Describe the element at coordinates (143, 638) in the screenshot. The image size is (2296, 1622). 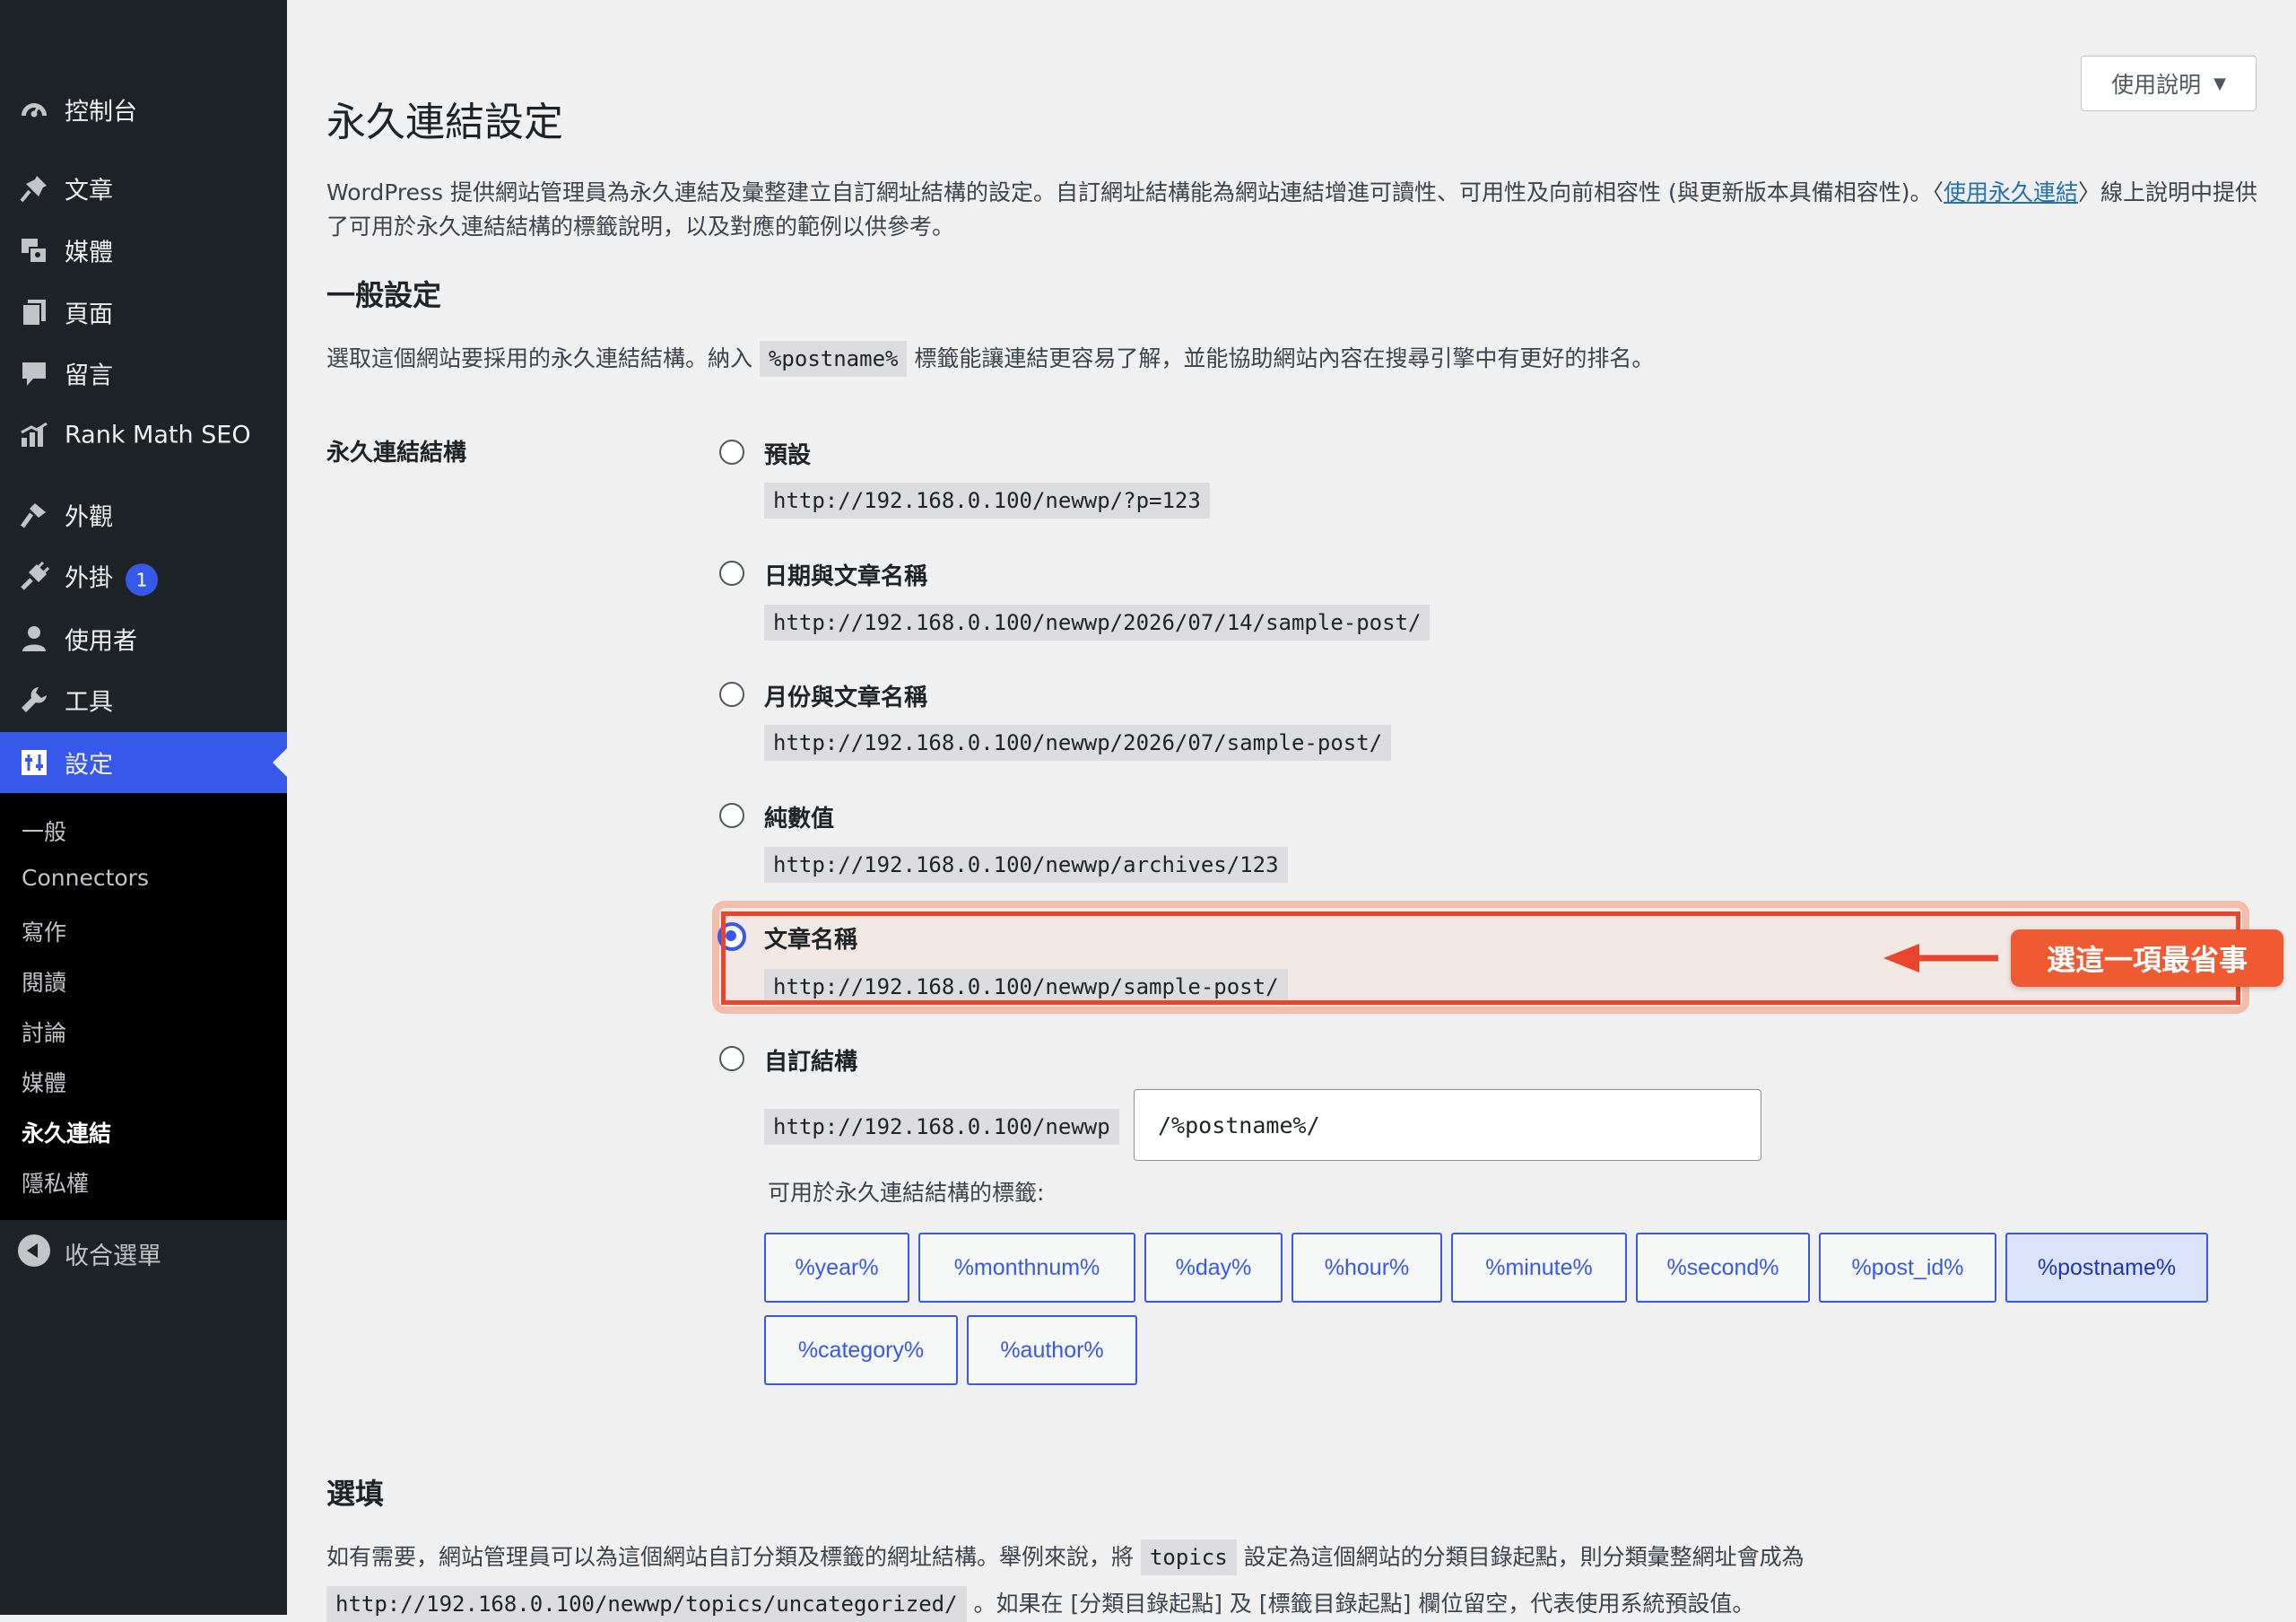
I see `sidebar-item-users: 使用者` at that location.